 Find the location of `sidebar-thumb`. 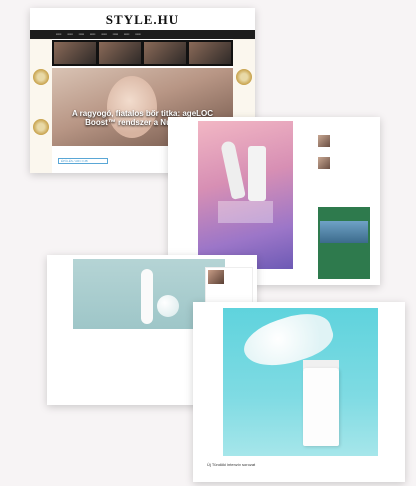

sidebar-thumb is located at coordinates (216, 277).